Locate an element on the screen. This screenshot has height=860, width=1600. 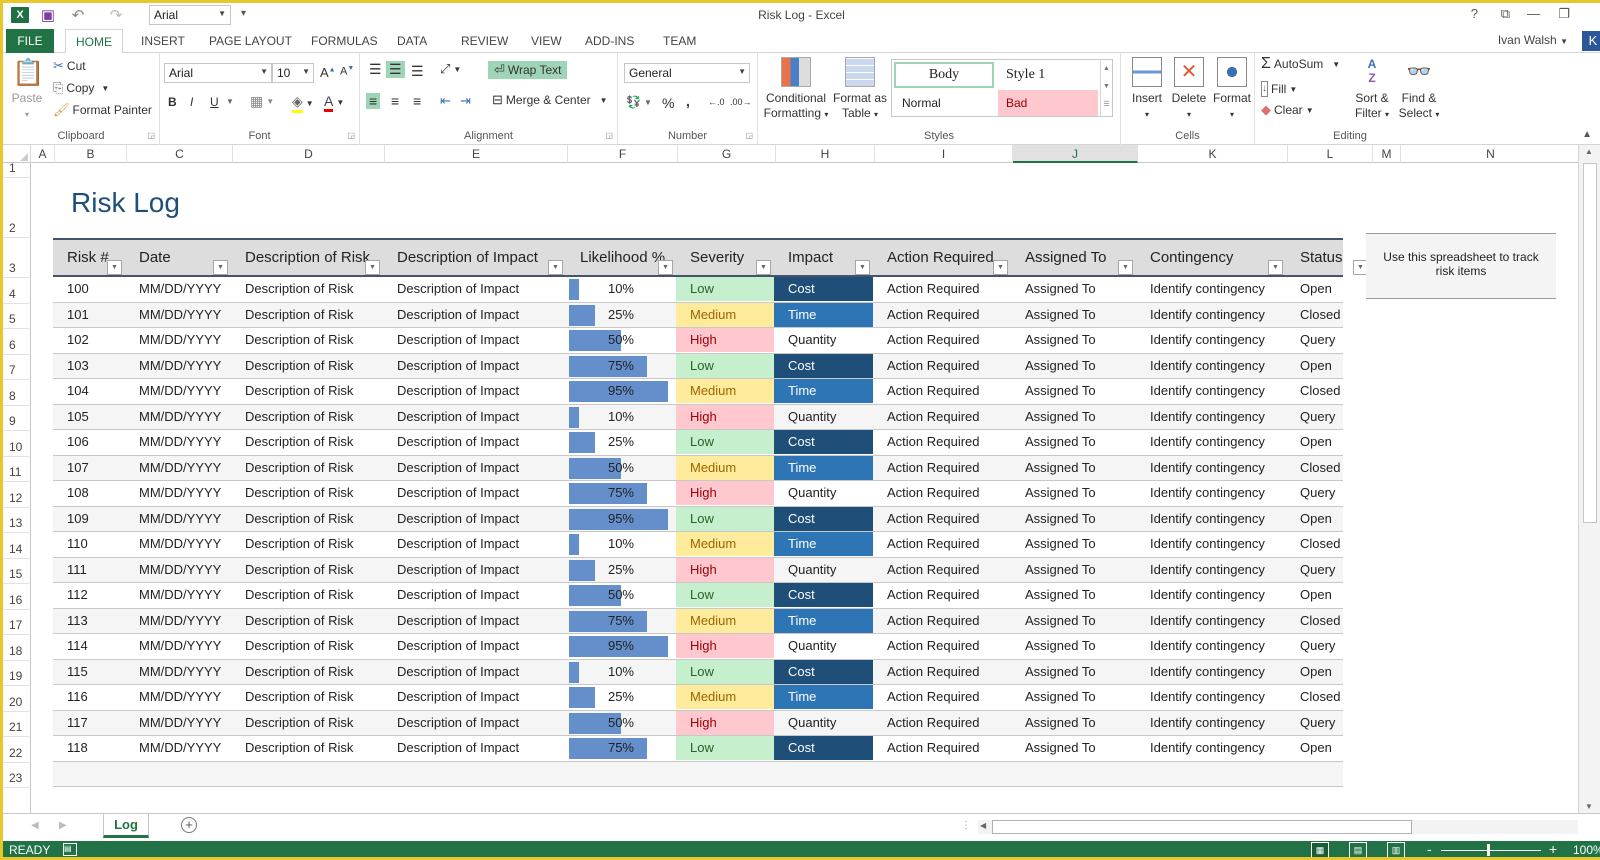
zoom-out-icon: - is located at coordinates (1429, 849).